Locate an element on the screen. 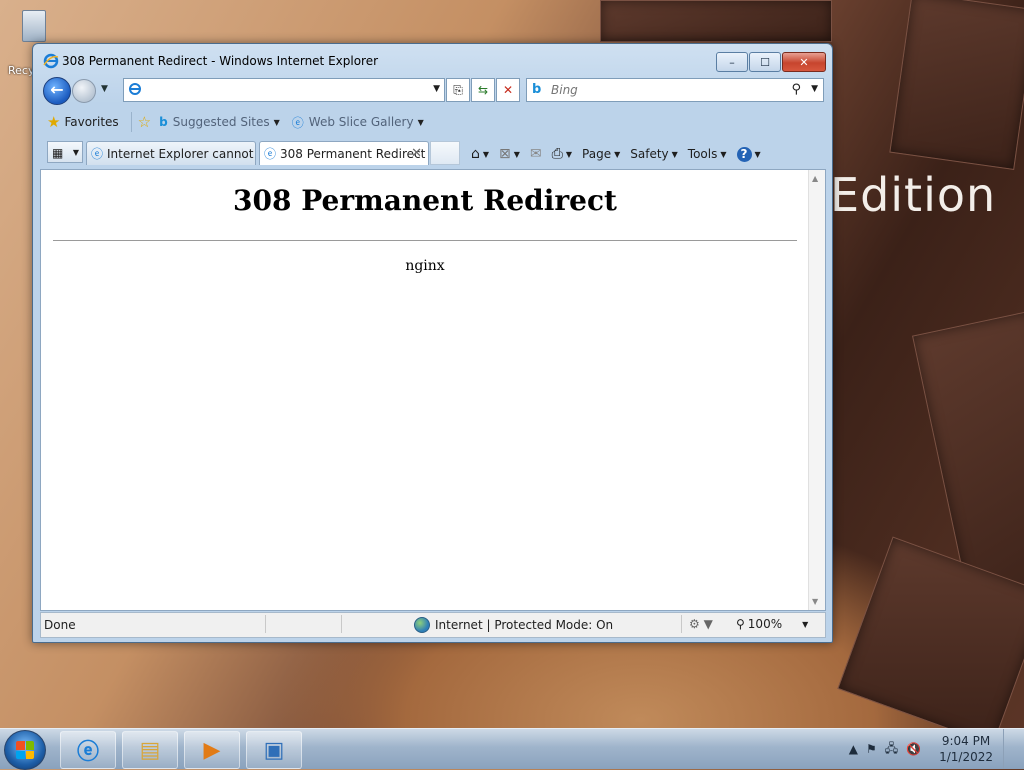  navigation-bar: ← ▼ ▼ ⎘ ⇆ ✕ b ⚲ ▼ is located at coordinates (433, 91).